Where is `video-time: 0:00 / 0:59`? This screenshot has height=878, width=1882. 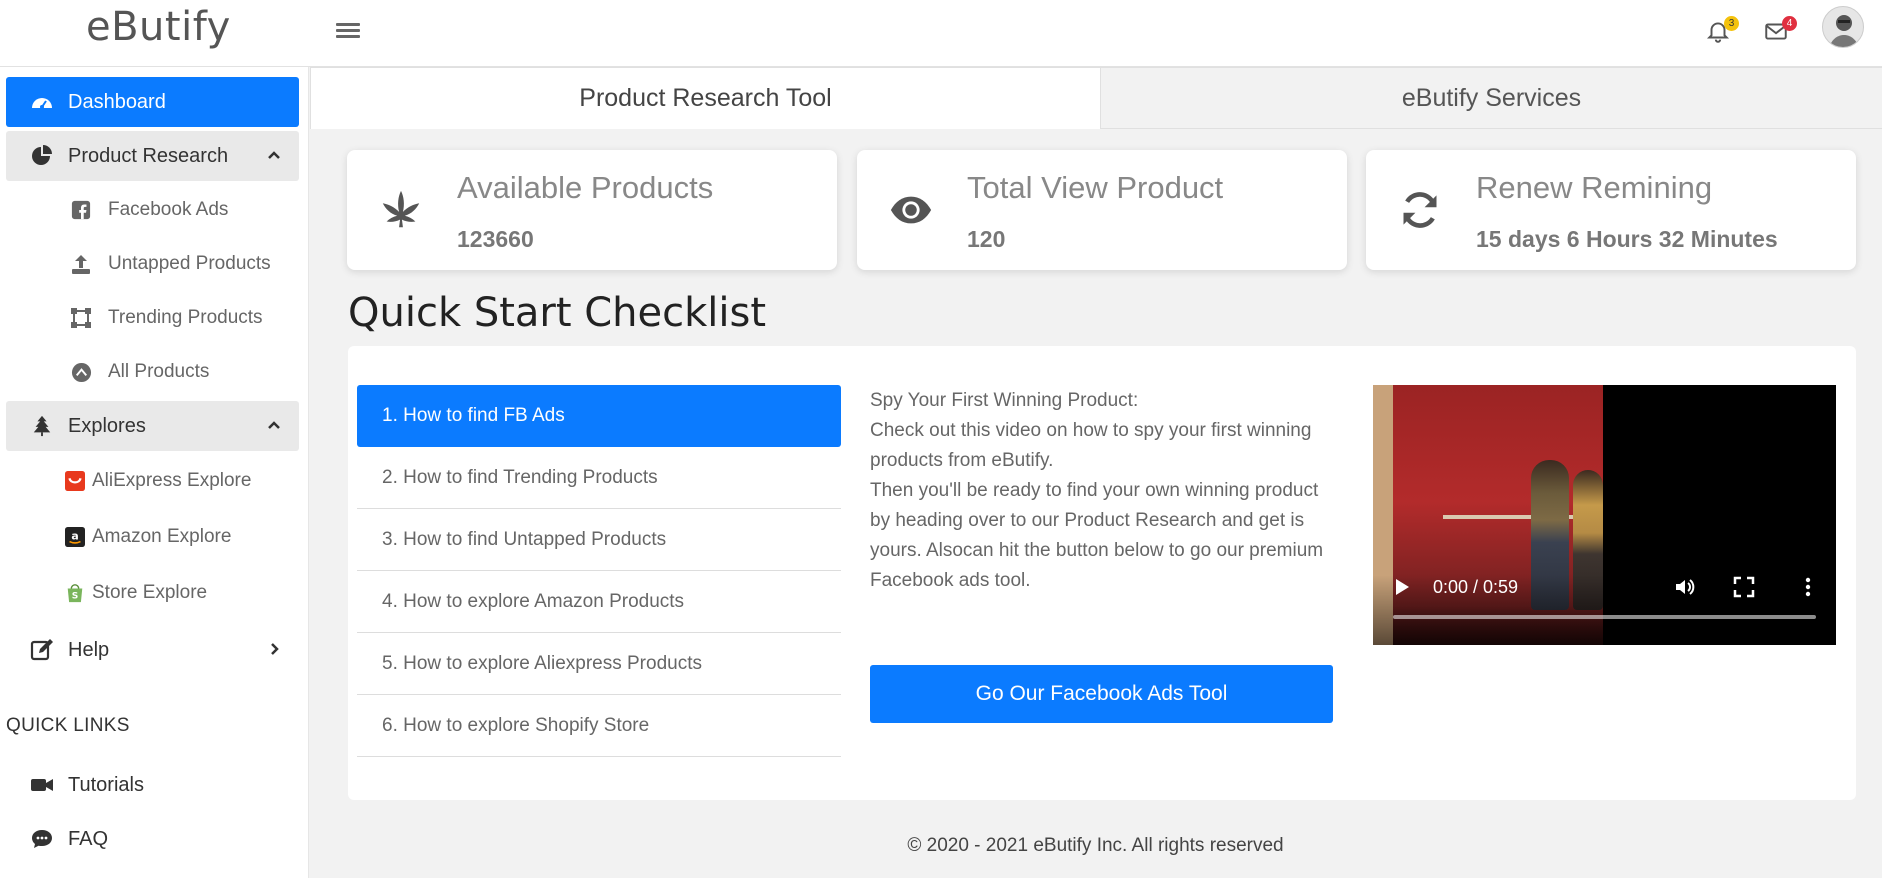 video-time: 0:00 / 0:59 is located at coordinates (1476, 587).